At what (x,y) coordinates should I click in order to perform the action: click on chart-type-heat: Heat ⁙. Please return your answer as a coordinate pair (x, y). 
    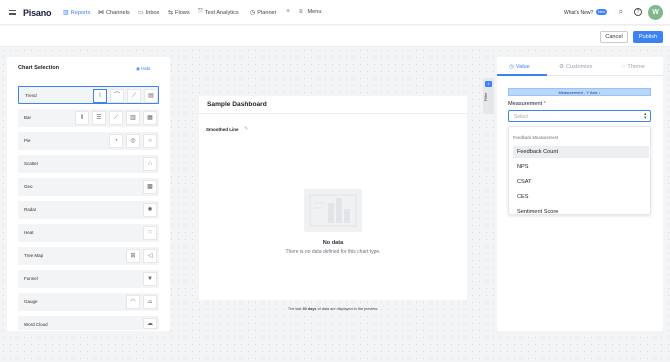
    Looking at the image, I should click on (88, 233).